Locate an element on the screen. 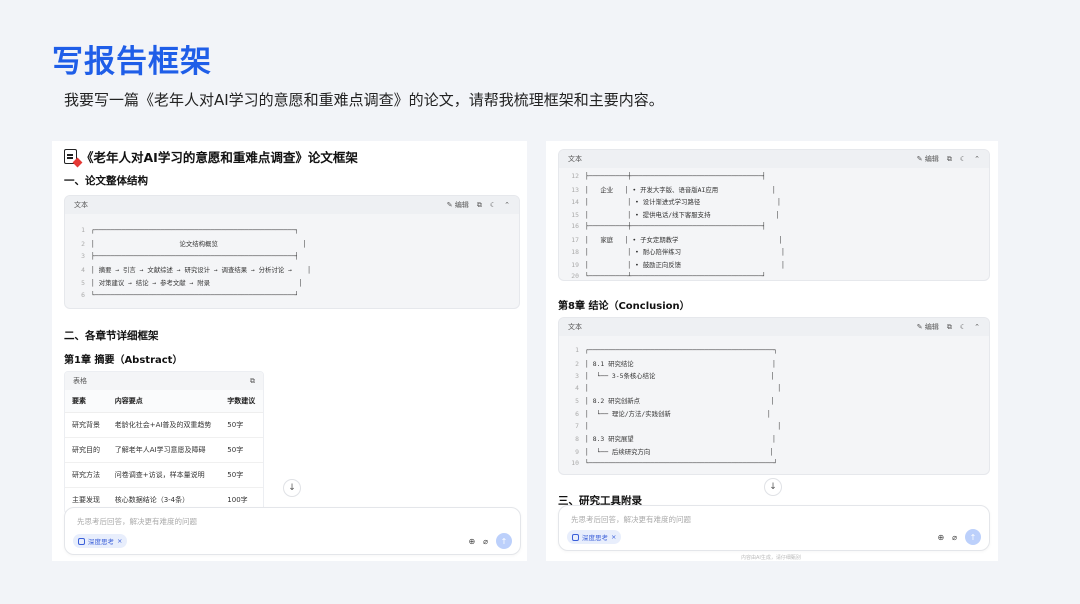  line-number: 12 is located at coordinates (575, 176).